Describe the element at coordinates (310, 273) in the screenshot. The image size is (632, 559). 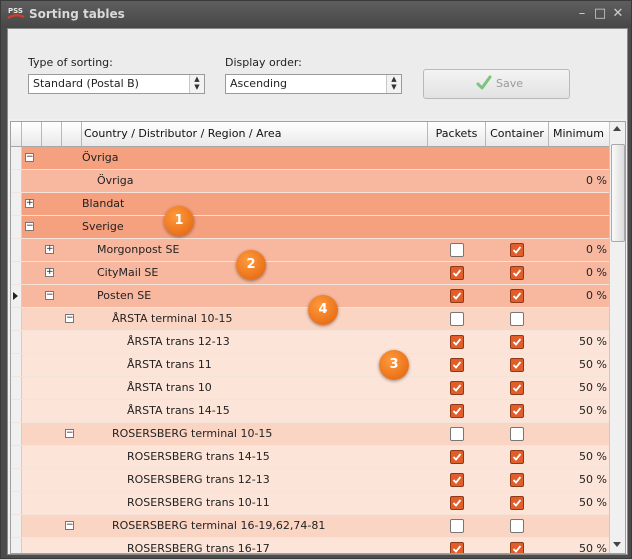
I see `table-row: + CityMail SE 0 %` at that location.